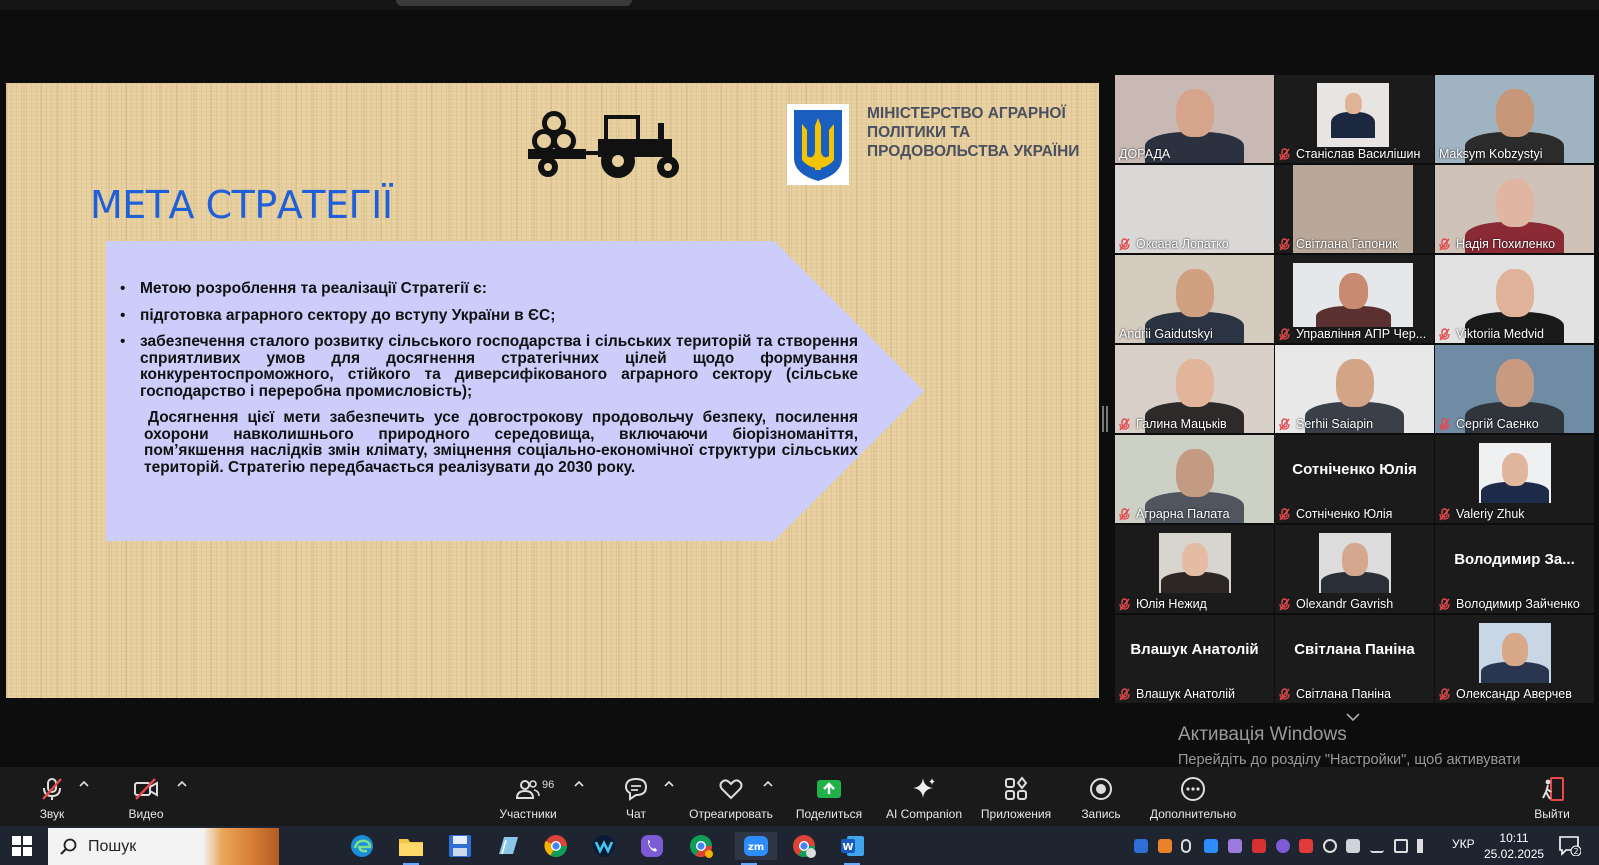 The width and height of the screenshot is (1599, 865). What do you see at coordinates (1355, 563) in the screenshot?
I see `participant-video` at bounding box center [1355, 563].